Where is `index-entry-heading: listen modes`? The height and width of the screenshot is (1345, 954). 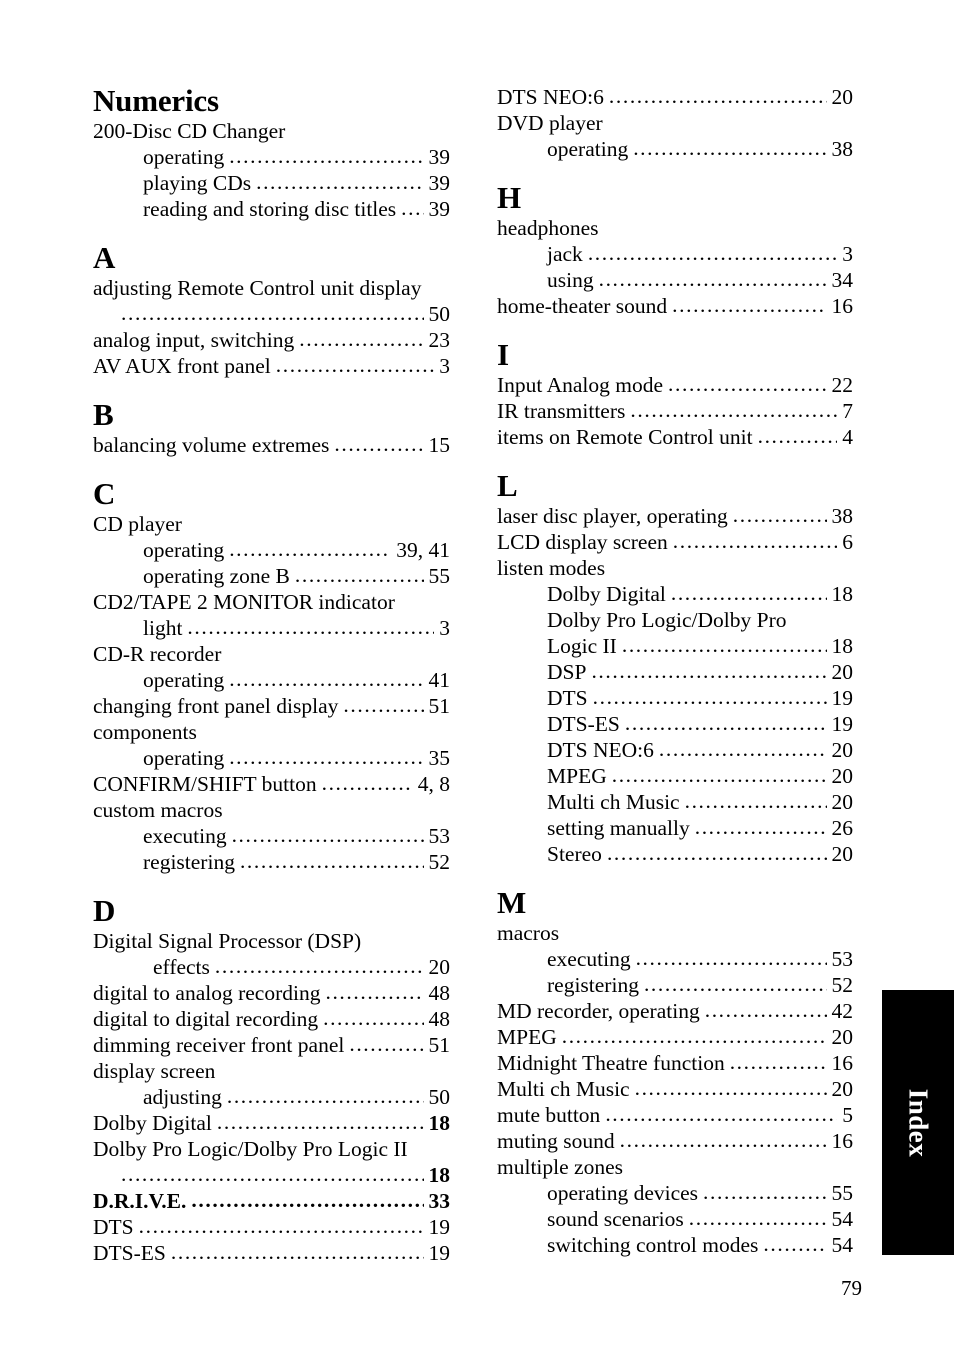 index-entry-heading: listen modes is located at coordinates (551, 568).